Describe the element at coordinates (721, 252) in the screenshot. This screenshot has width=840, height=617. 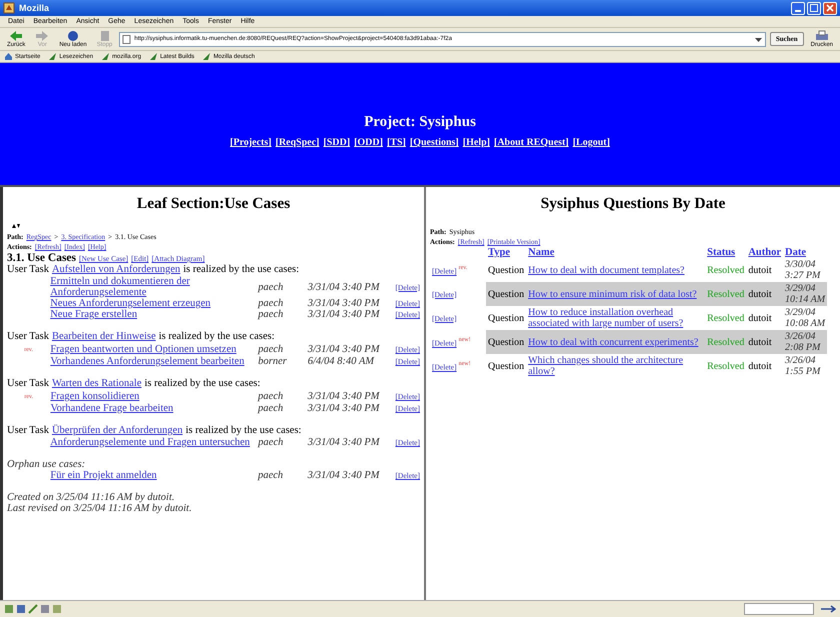
I see `column-header: Status` at that location.